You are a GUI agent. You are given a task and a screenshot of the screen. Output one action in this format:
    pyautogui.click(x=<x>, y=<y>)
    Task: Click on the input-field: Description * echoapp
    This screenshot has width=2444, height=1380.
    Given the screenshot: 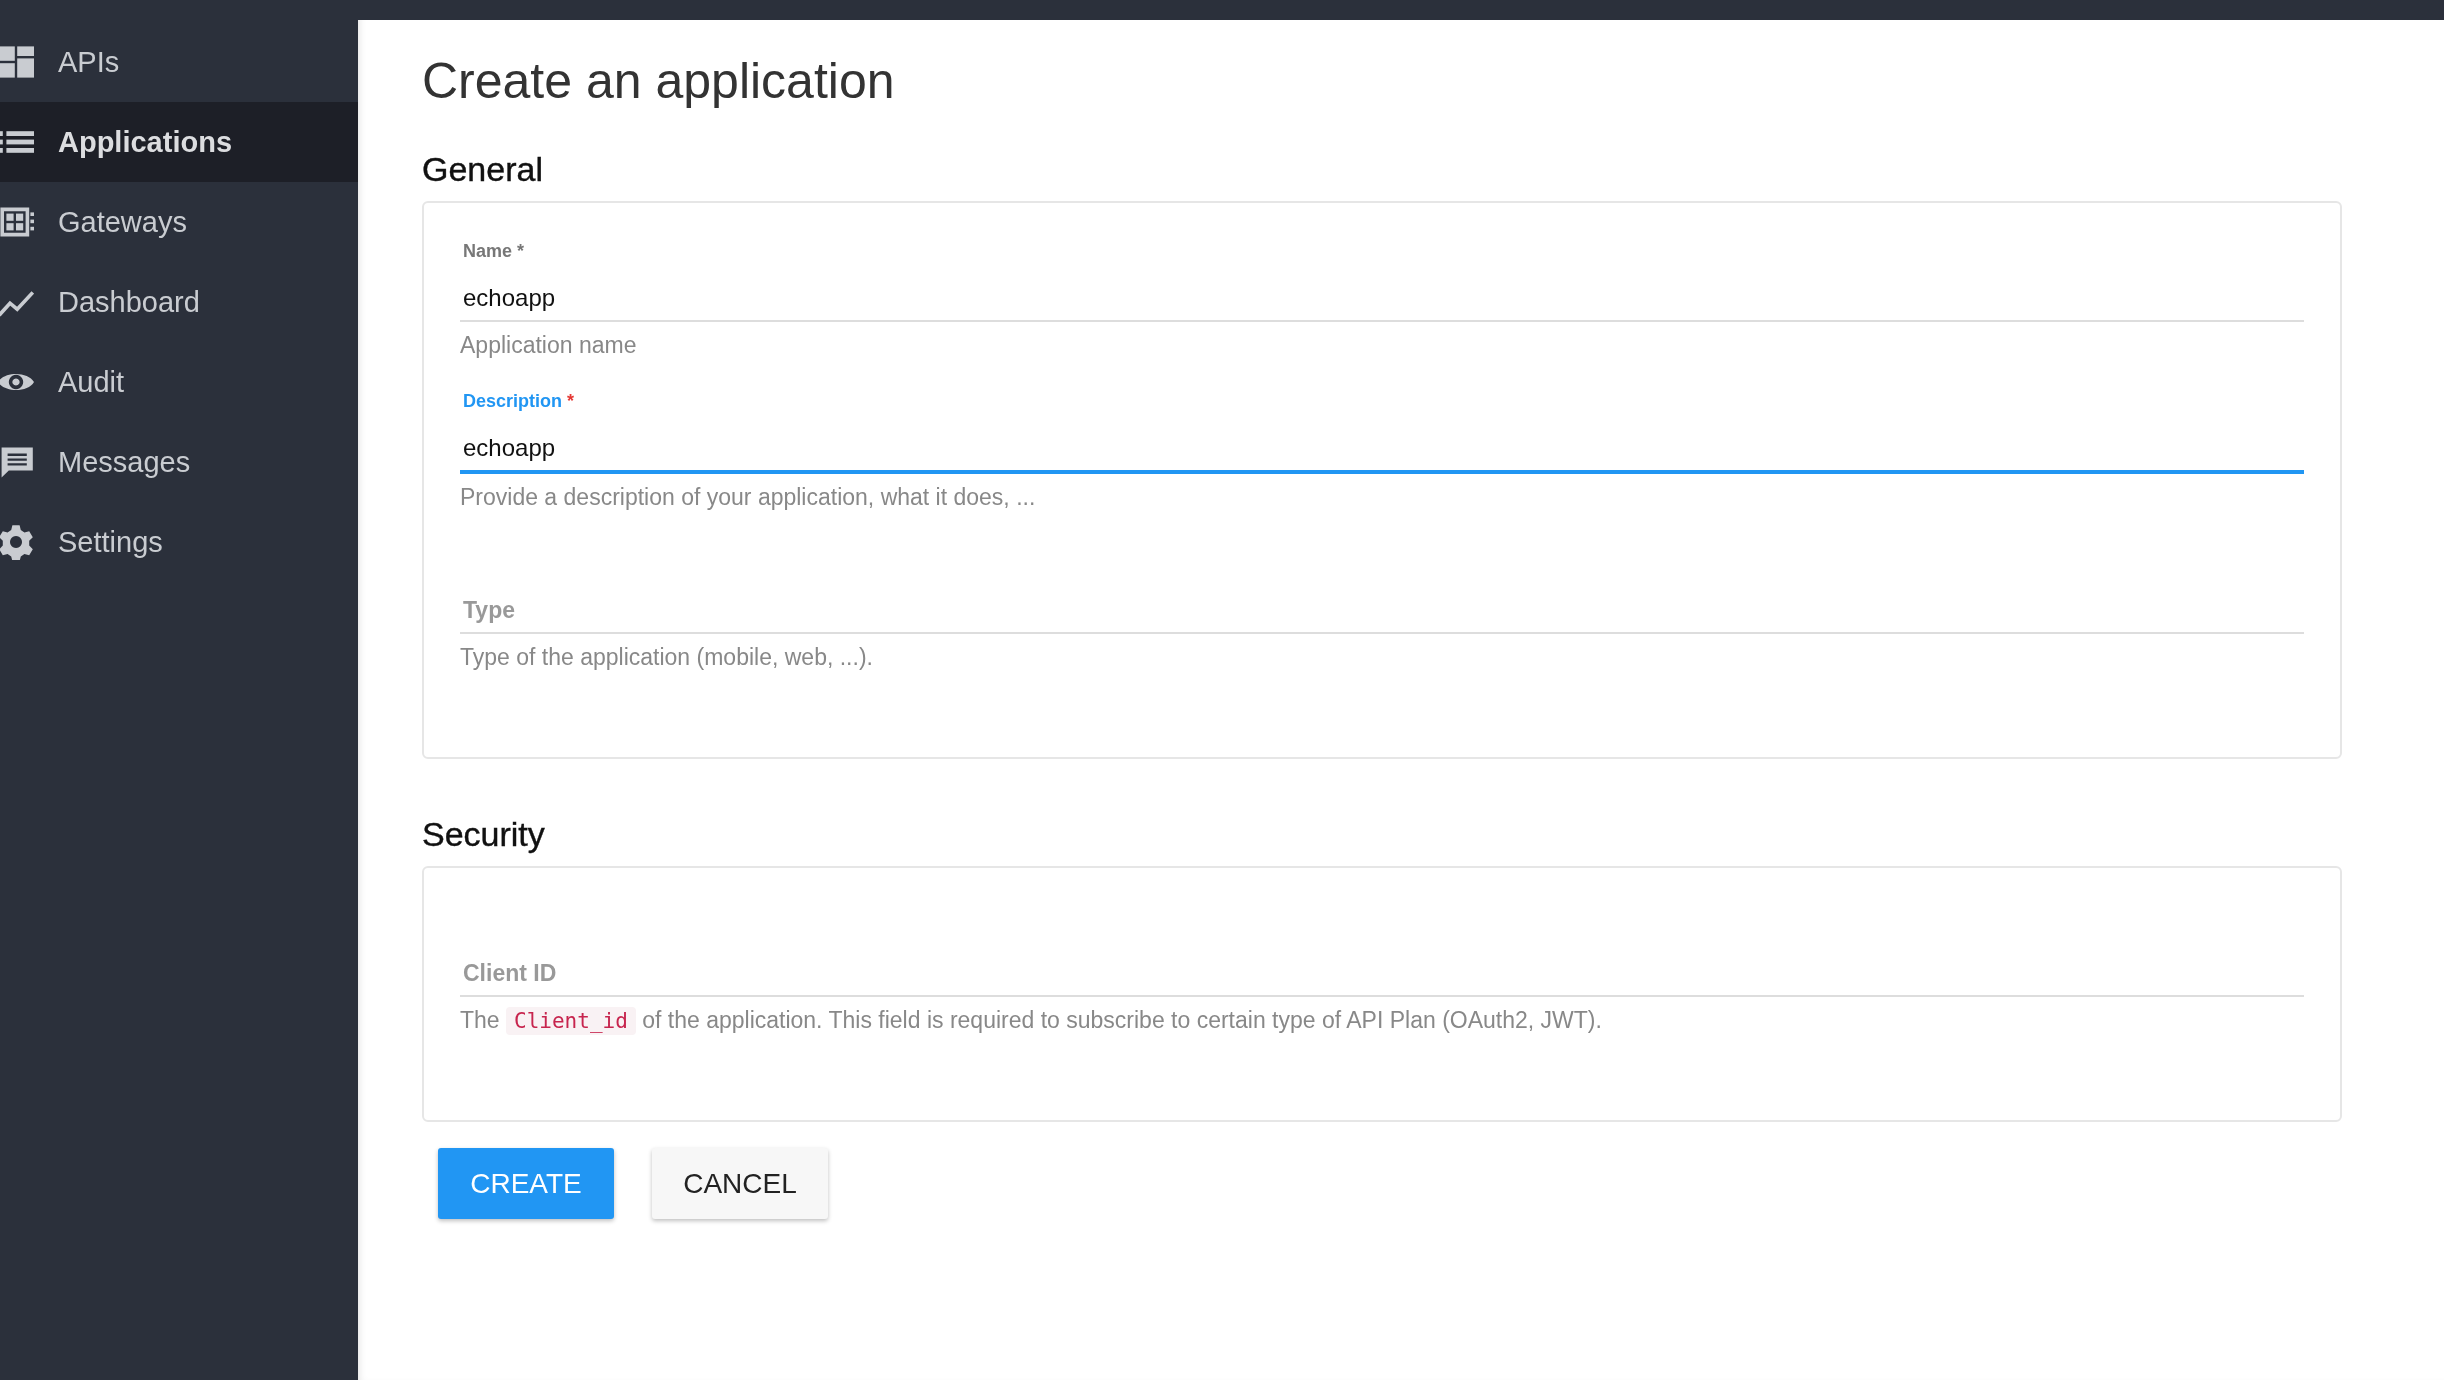 What is the action you would take?
    pyautogui.click(x=1382, y=429)
    